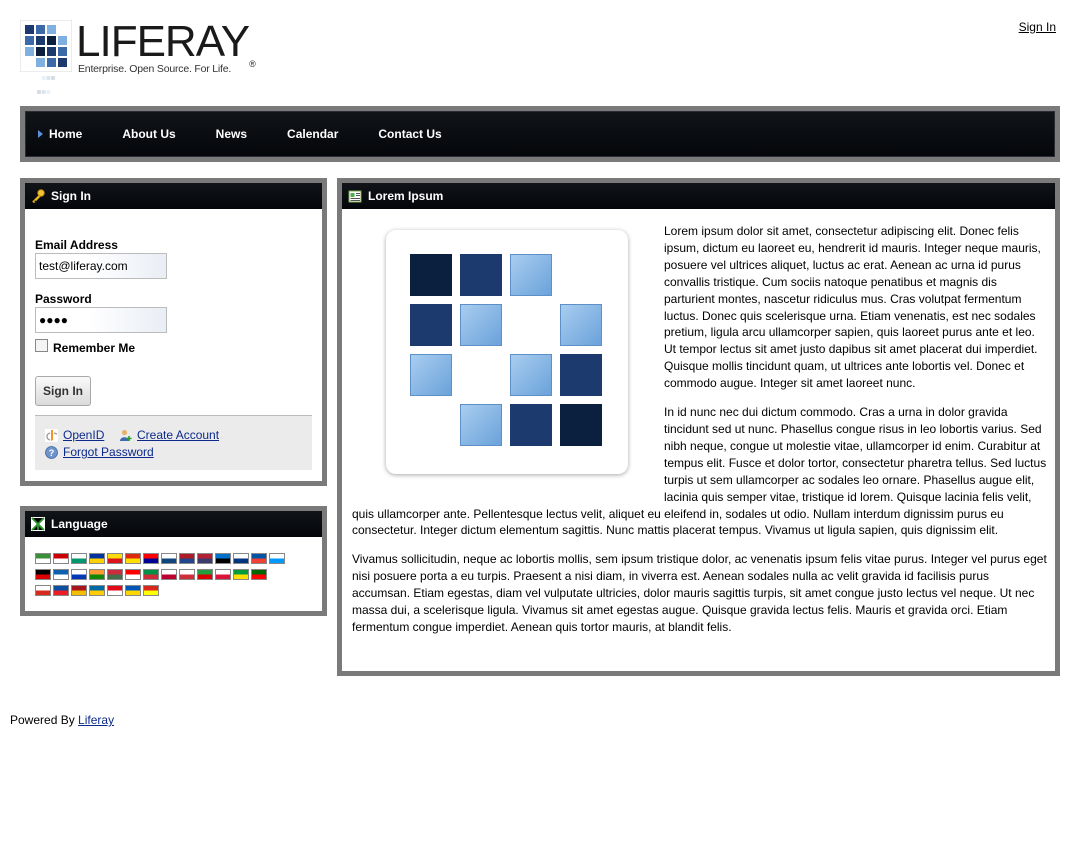 The width and height of the screenshot is (1080, 864). I want to click on portlet-title: Lorem Ipsum, so click(406, 196).